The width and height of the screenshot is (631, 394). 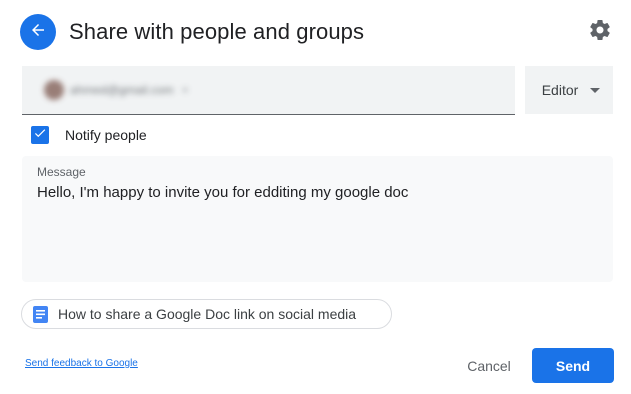 I want to click on close-icon: ×, so click(x=185, y=90).